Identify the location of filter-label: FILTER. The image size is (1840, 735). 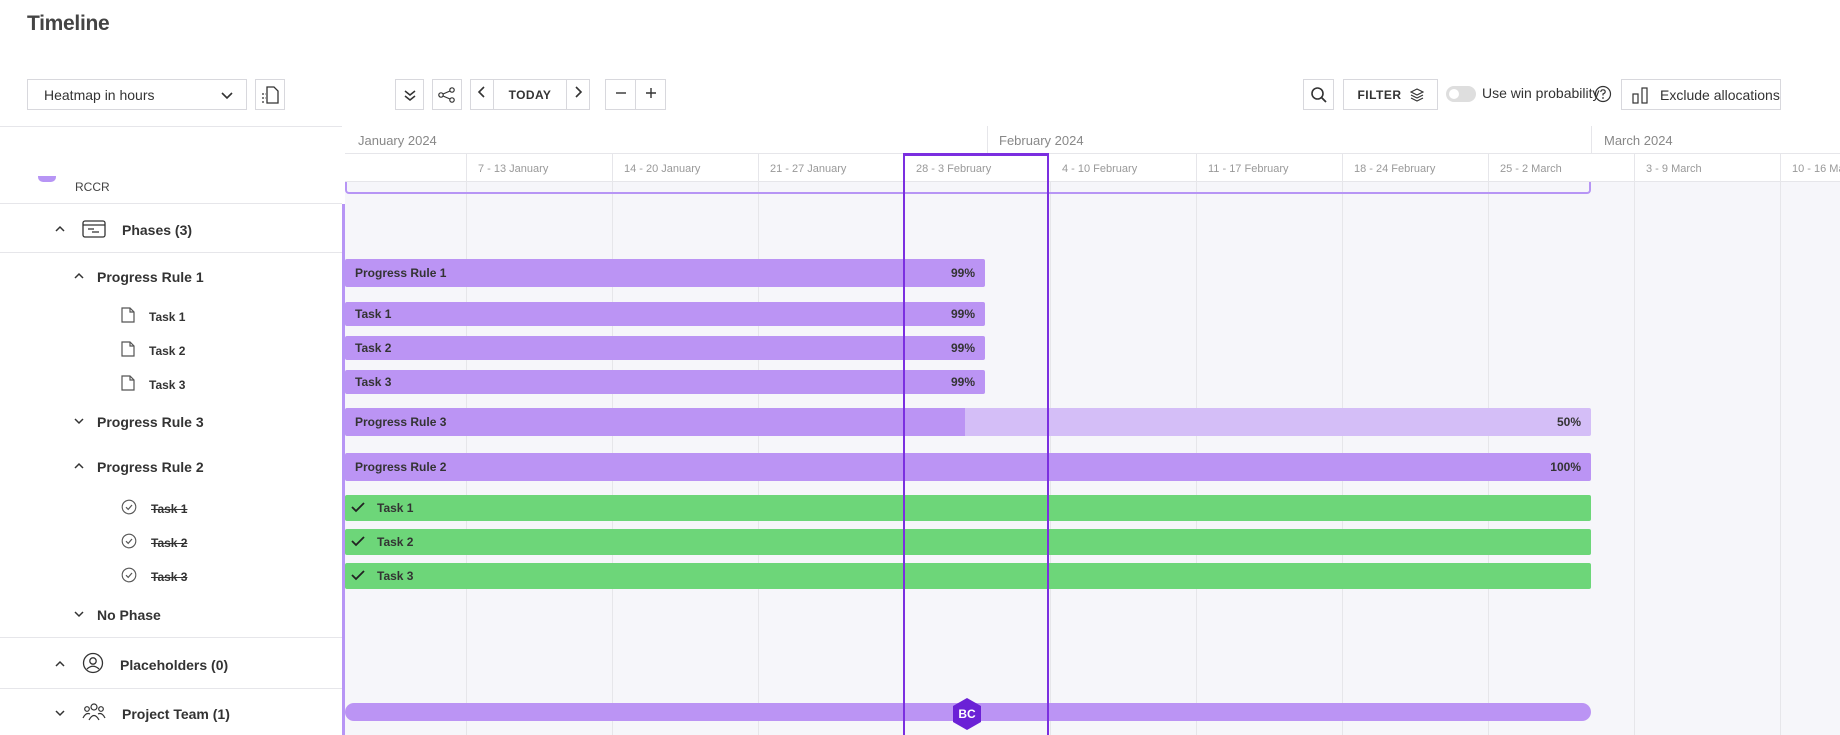
(1379, 94).